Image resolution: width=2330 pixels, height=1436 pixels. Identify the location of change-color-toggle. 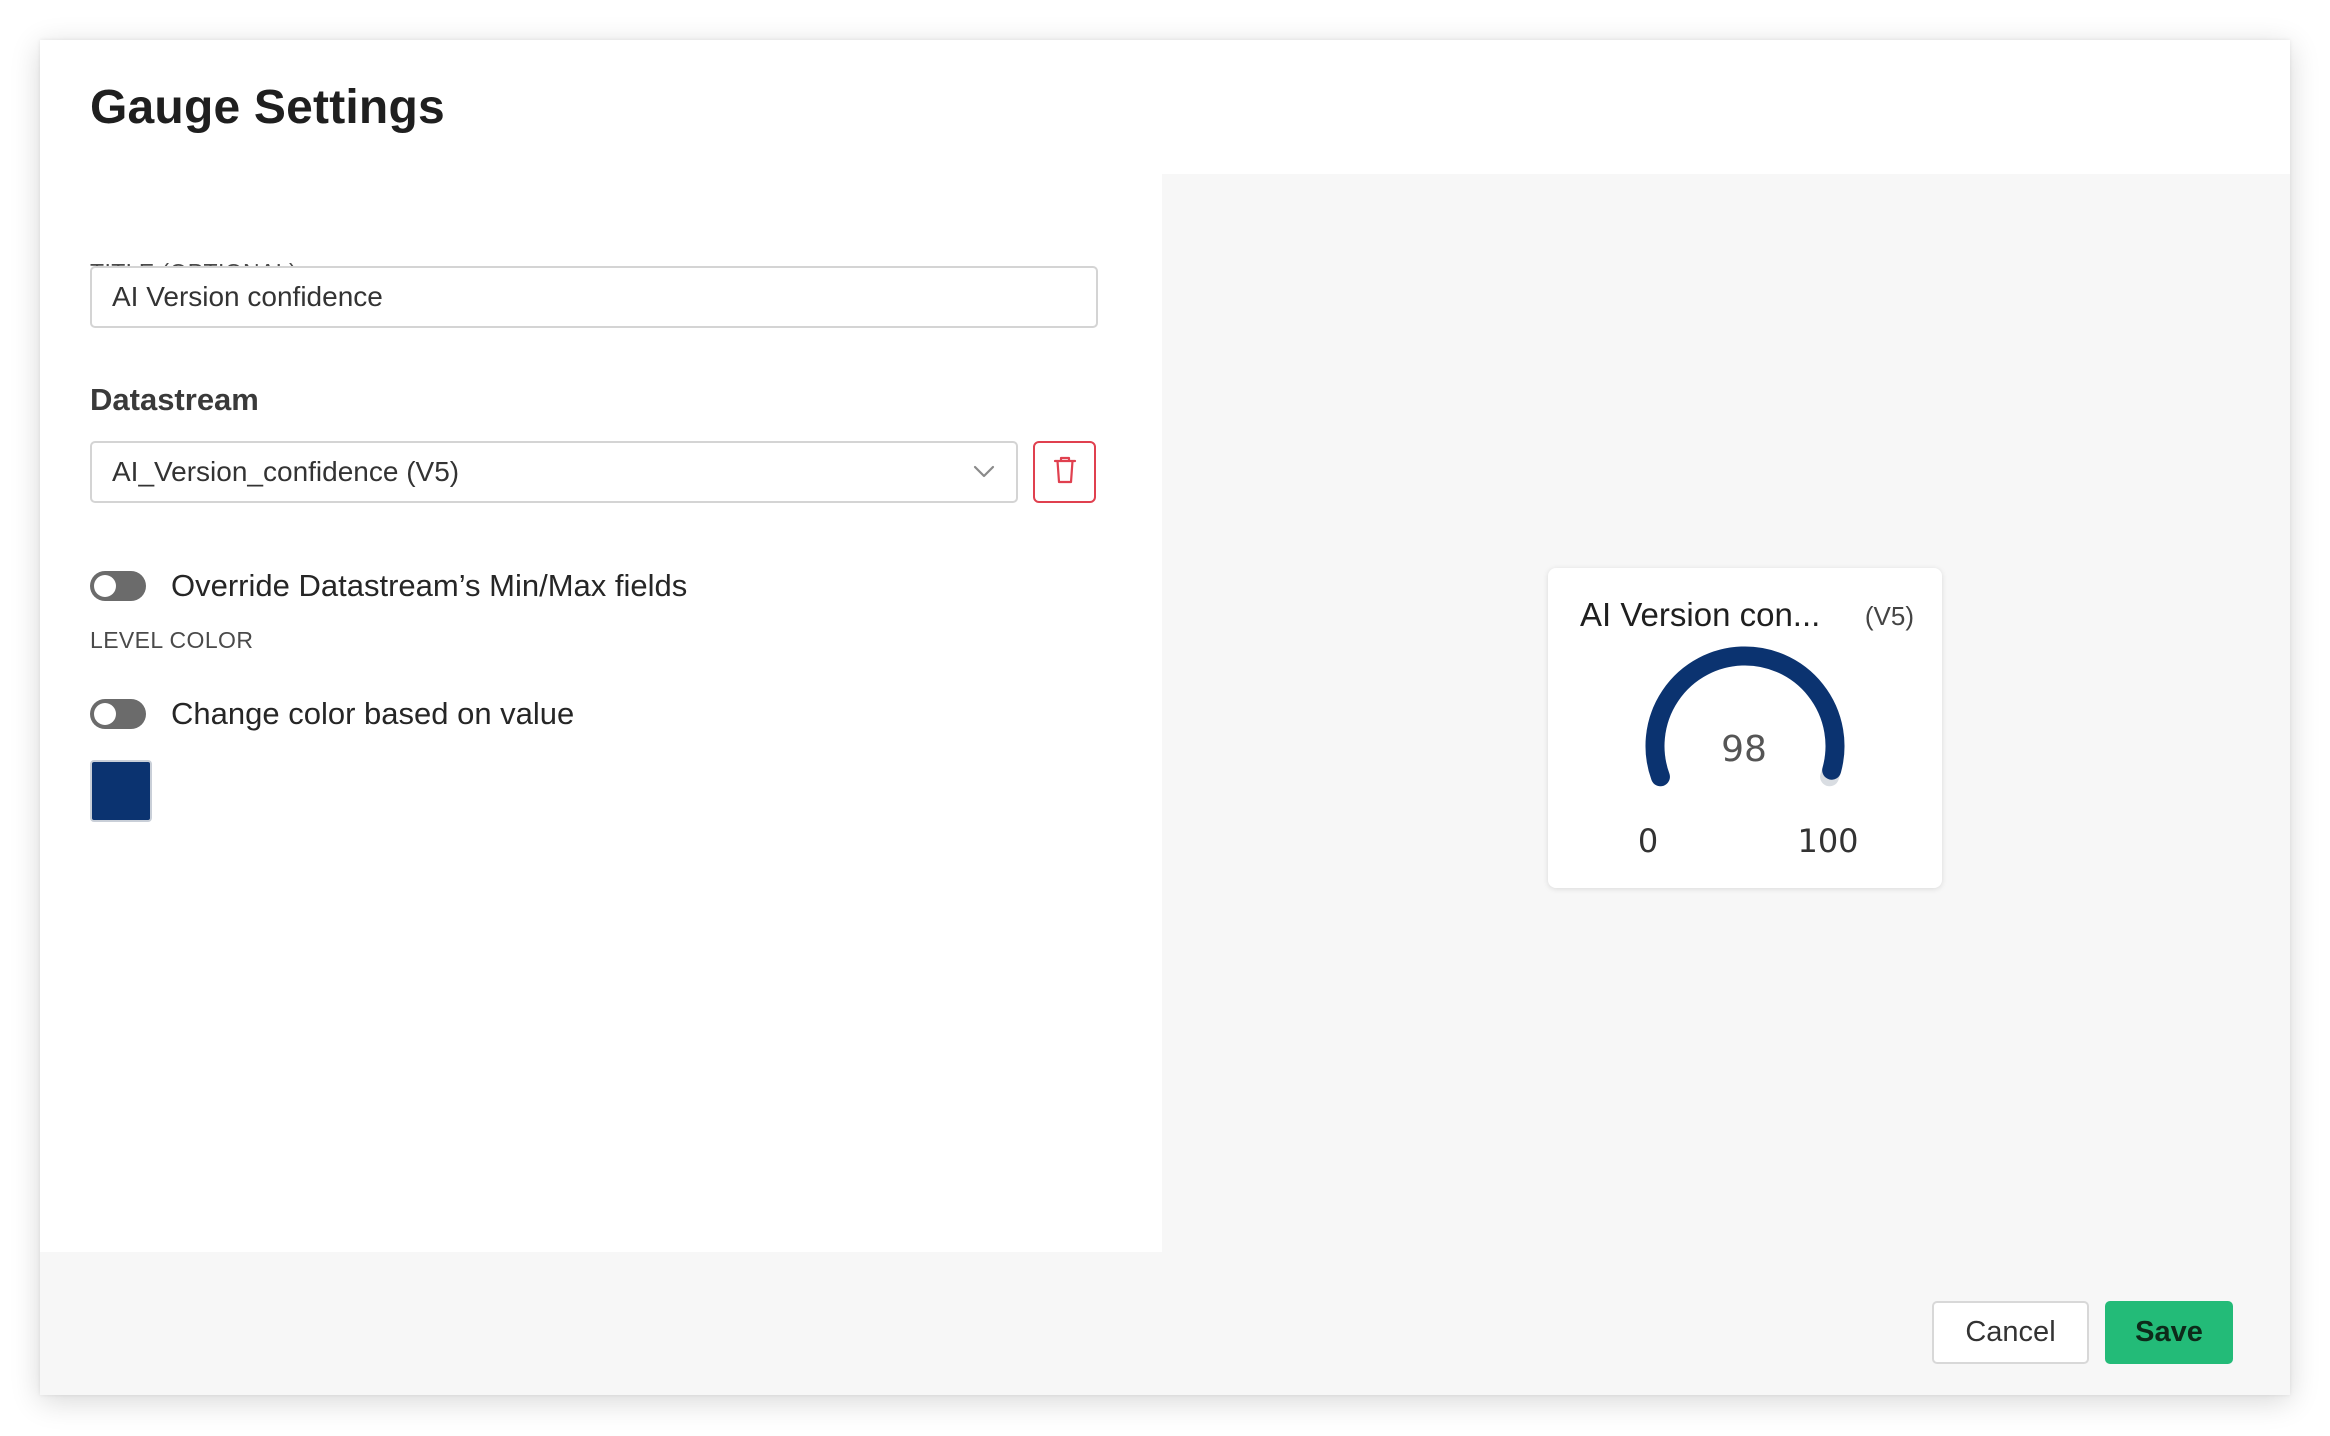
(118, 714).